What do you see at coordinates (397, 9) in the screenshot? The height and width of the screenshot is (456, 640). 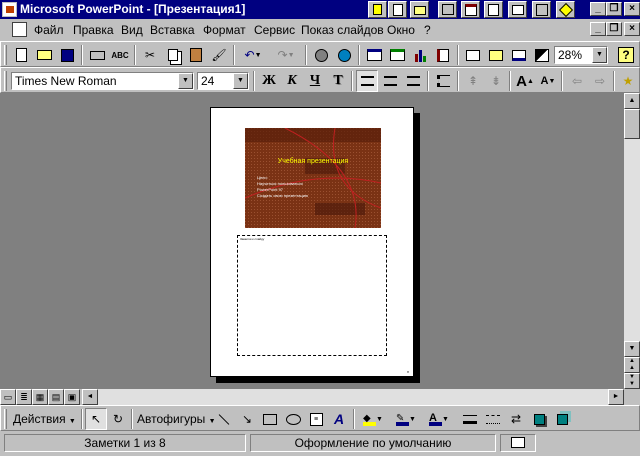 I see `new-document-shortcut-icon` at bounding box center [397, 9].